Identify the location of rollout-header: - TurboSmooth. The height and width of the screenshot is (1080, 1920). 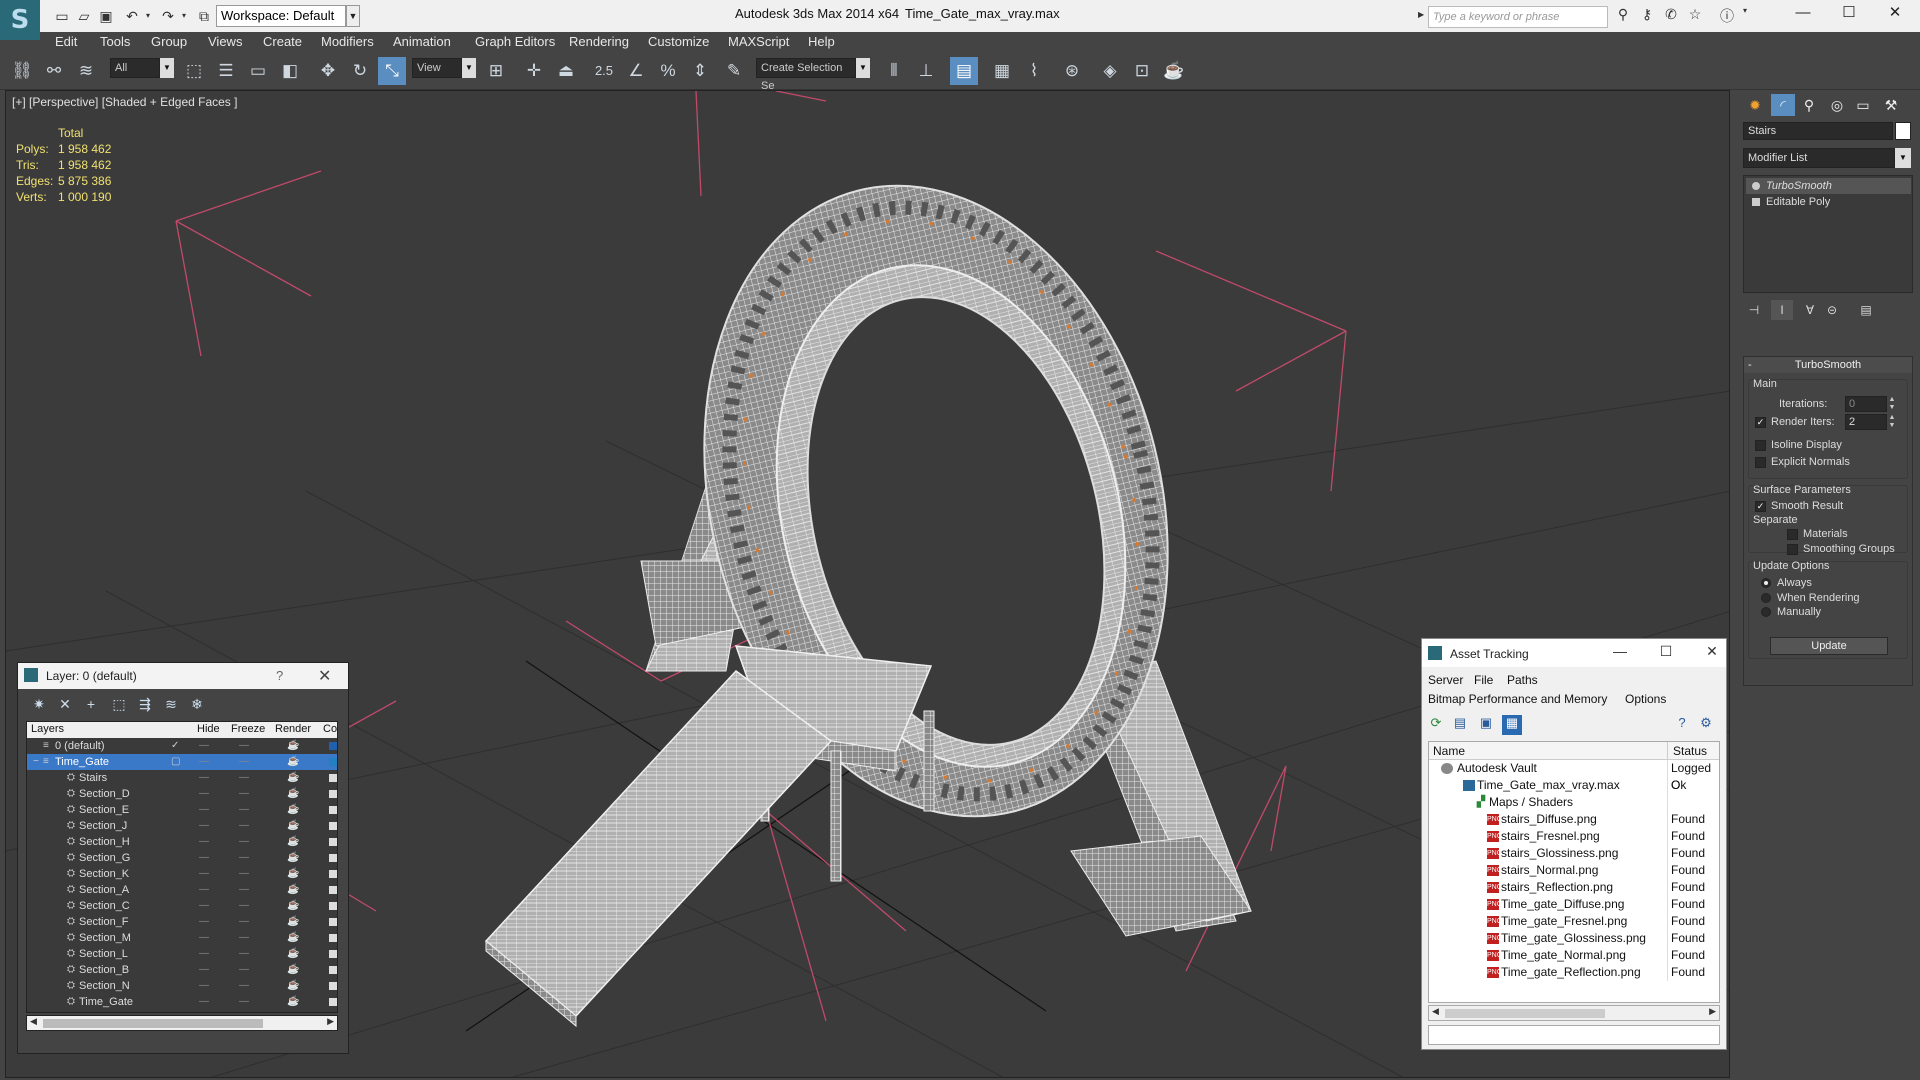
(1828, 365).